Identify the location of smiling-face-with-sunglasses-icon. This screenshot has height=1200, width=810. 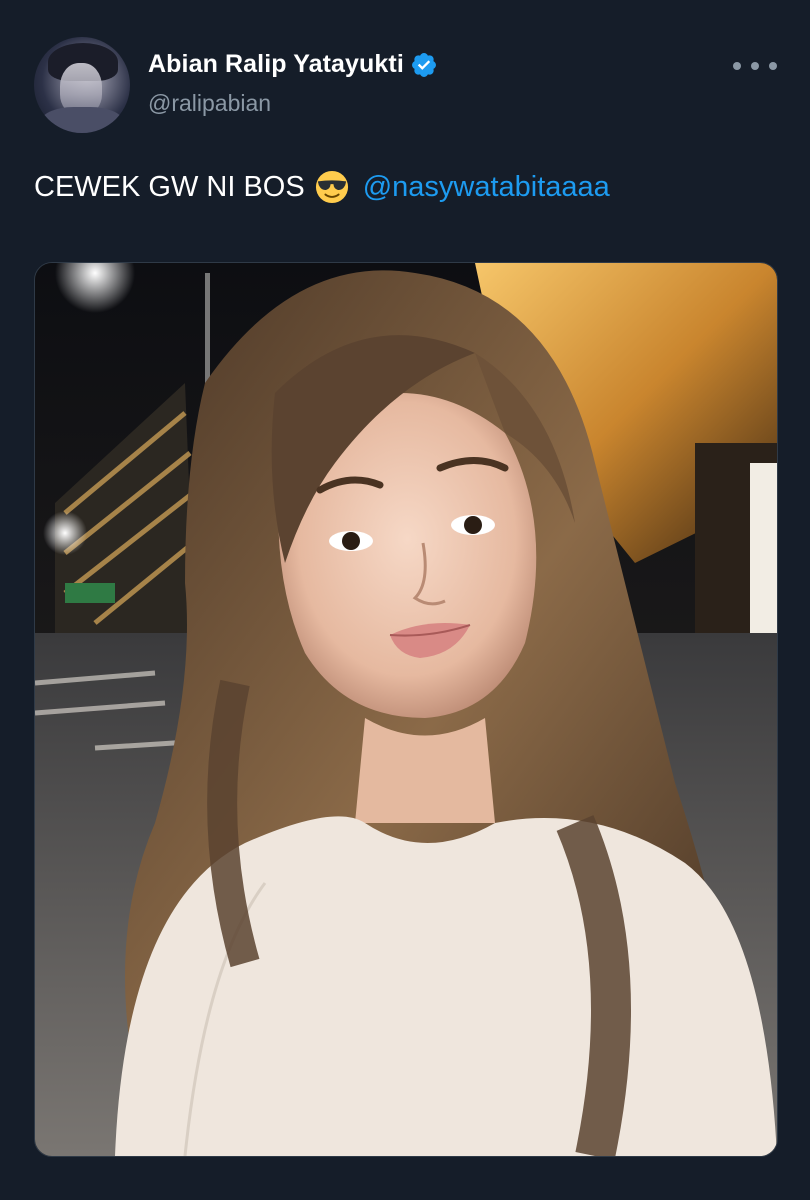
(331, 187).